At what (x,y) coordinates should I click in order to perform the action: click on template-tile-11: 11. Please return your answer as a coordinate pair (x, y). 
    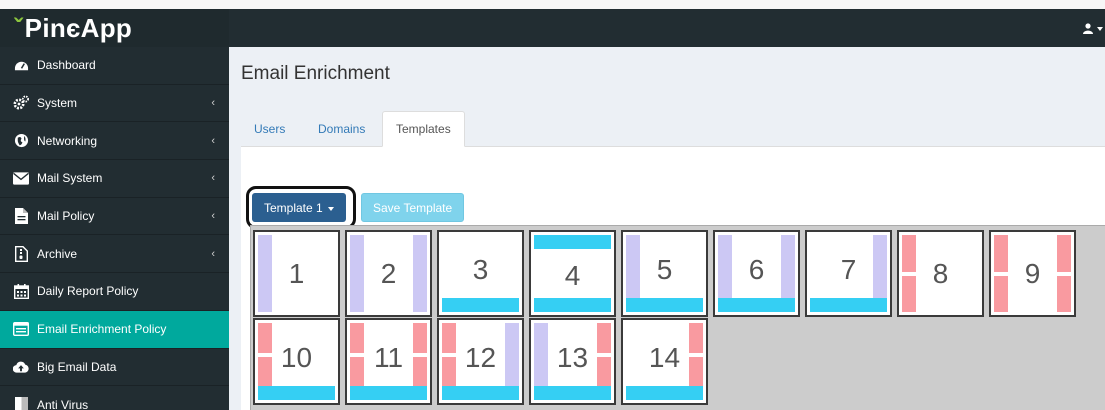
    Looking at the image, I should click on (388, 361).